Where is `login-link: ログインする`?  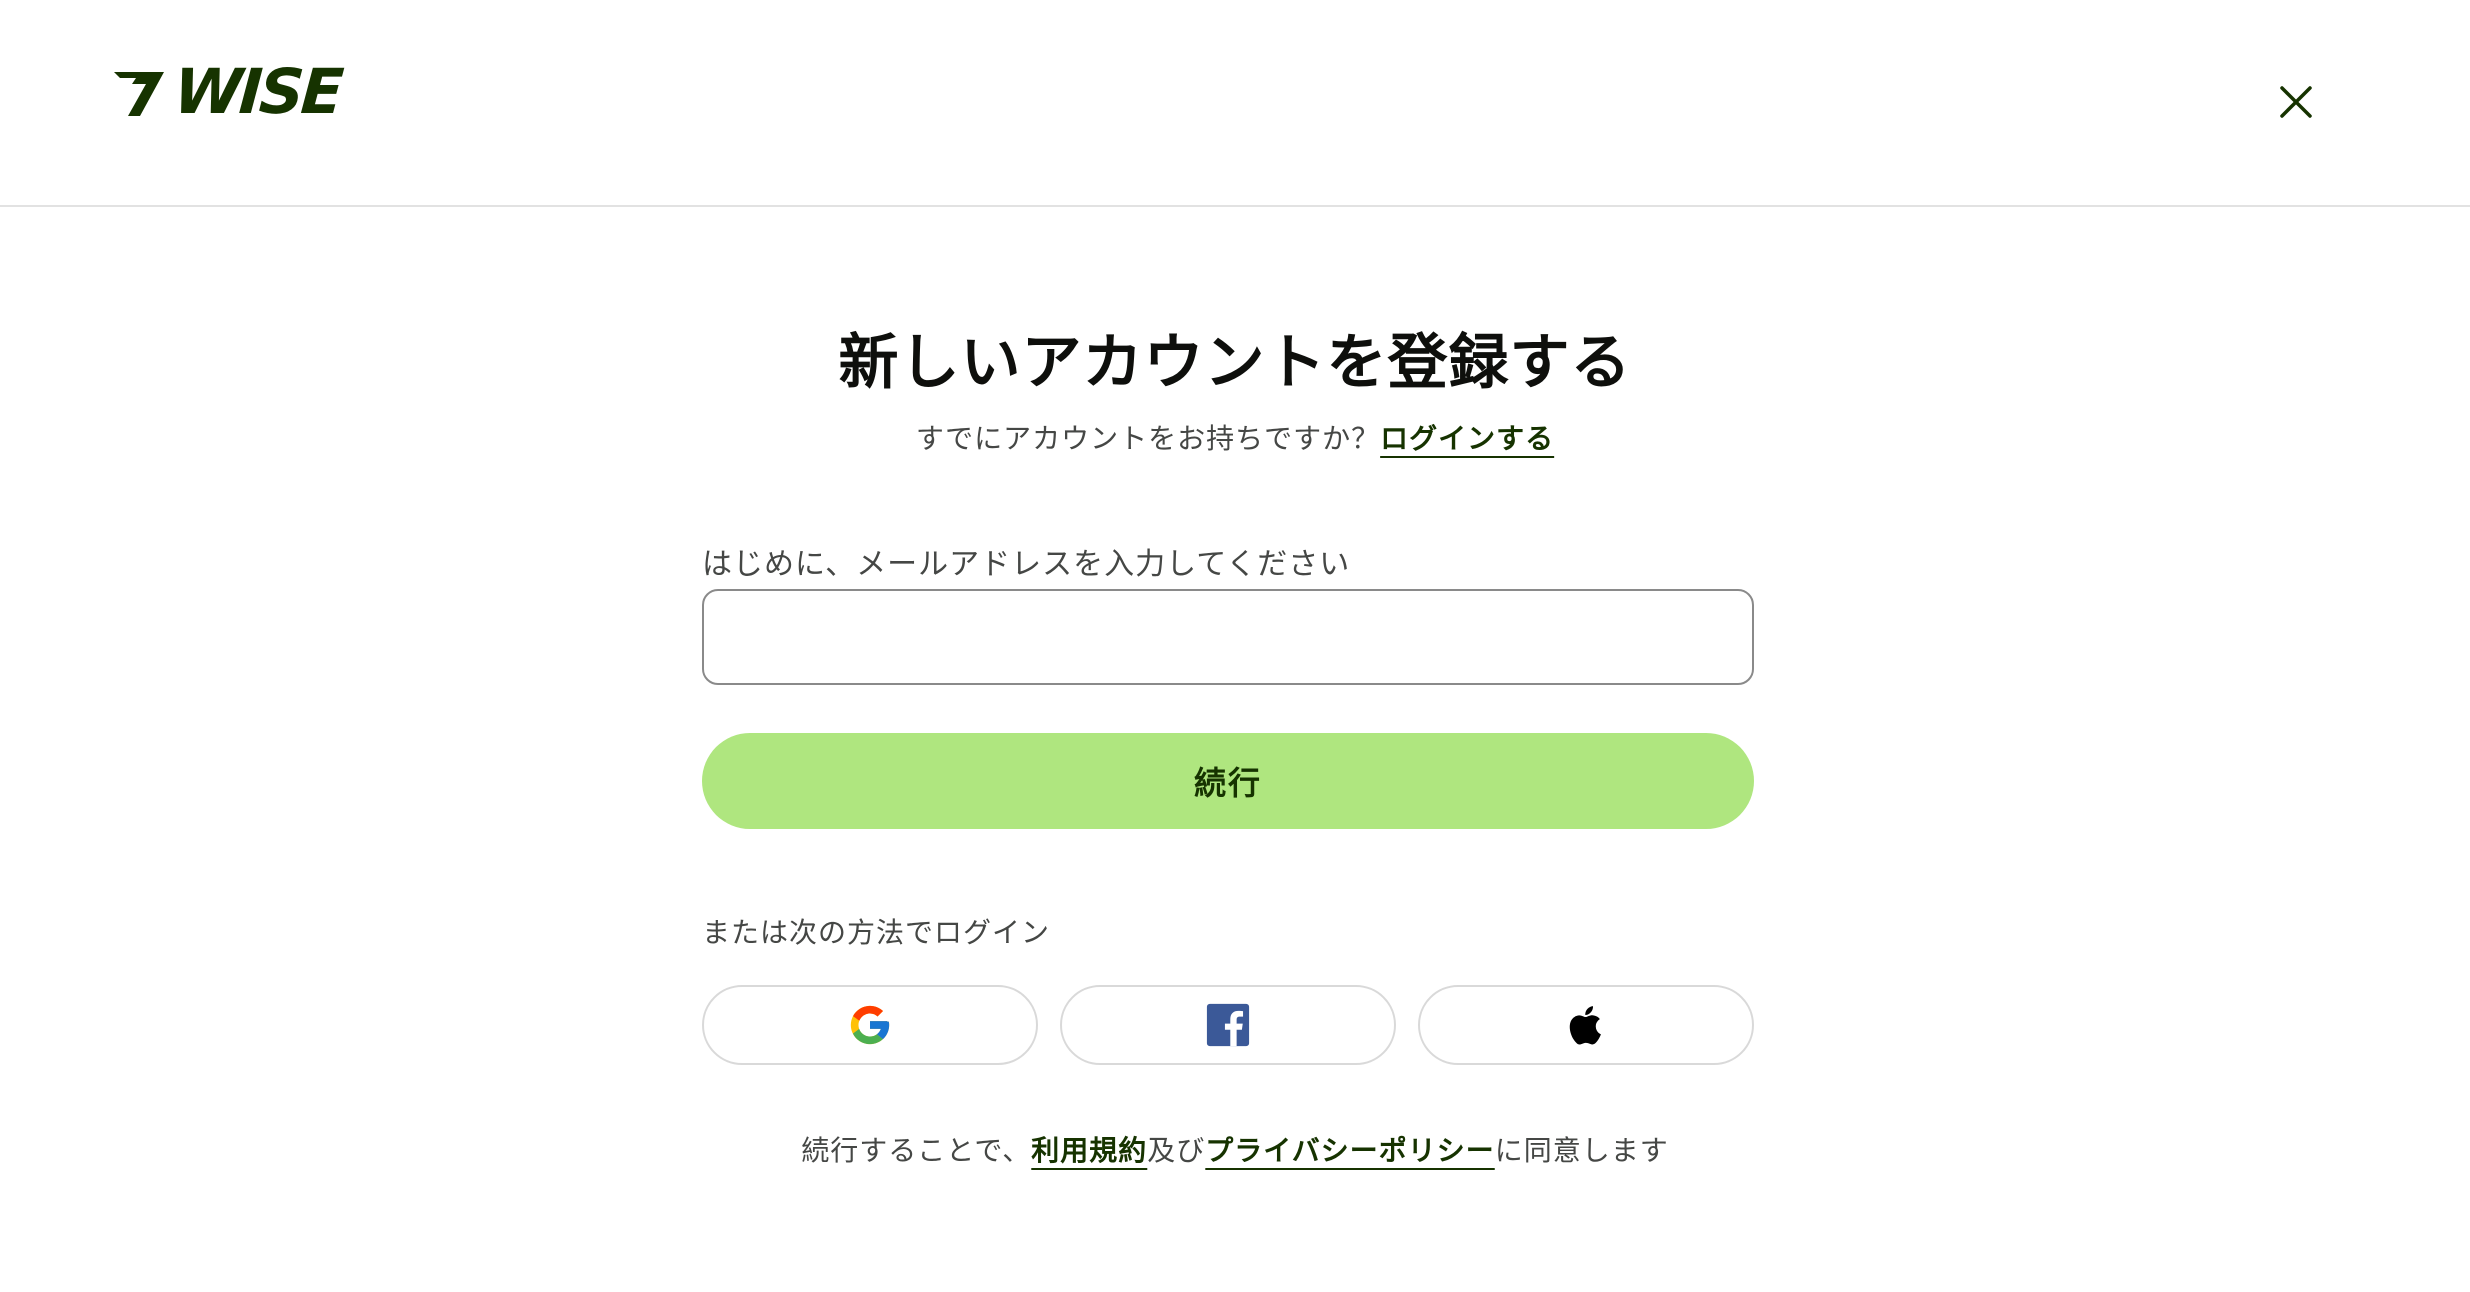
login-link: ログインする is located at coordinates (1467, 438).